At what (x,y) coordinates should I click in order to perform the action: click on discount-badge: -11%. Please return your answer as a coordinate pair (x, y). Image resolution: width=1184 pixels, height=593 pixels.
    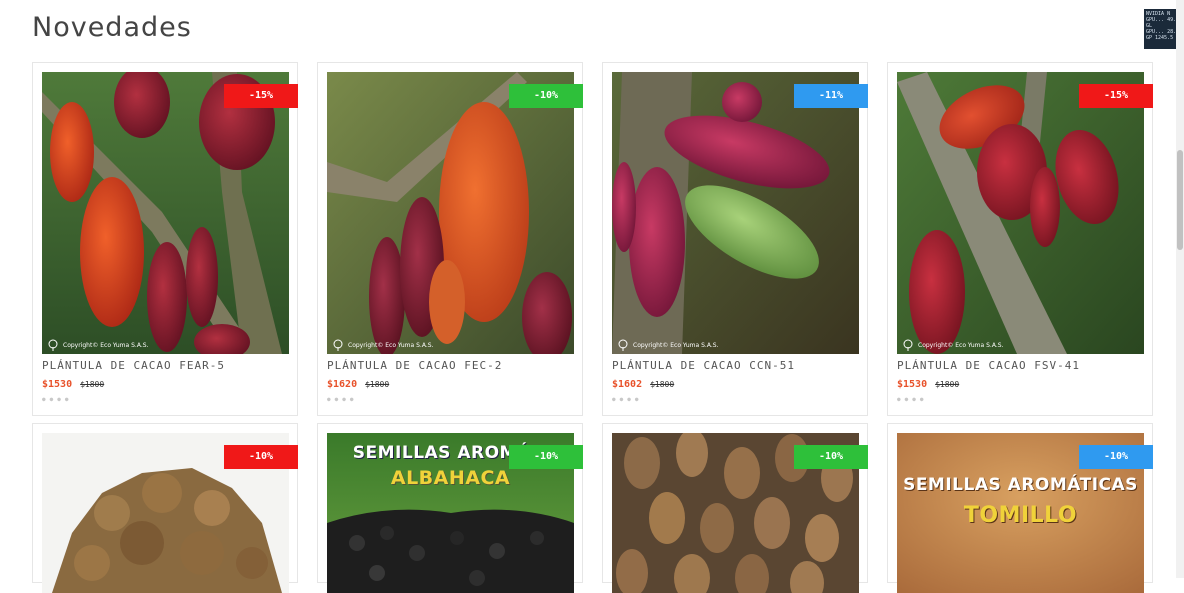
    Looking at the image, I should click on (831, 96).